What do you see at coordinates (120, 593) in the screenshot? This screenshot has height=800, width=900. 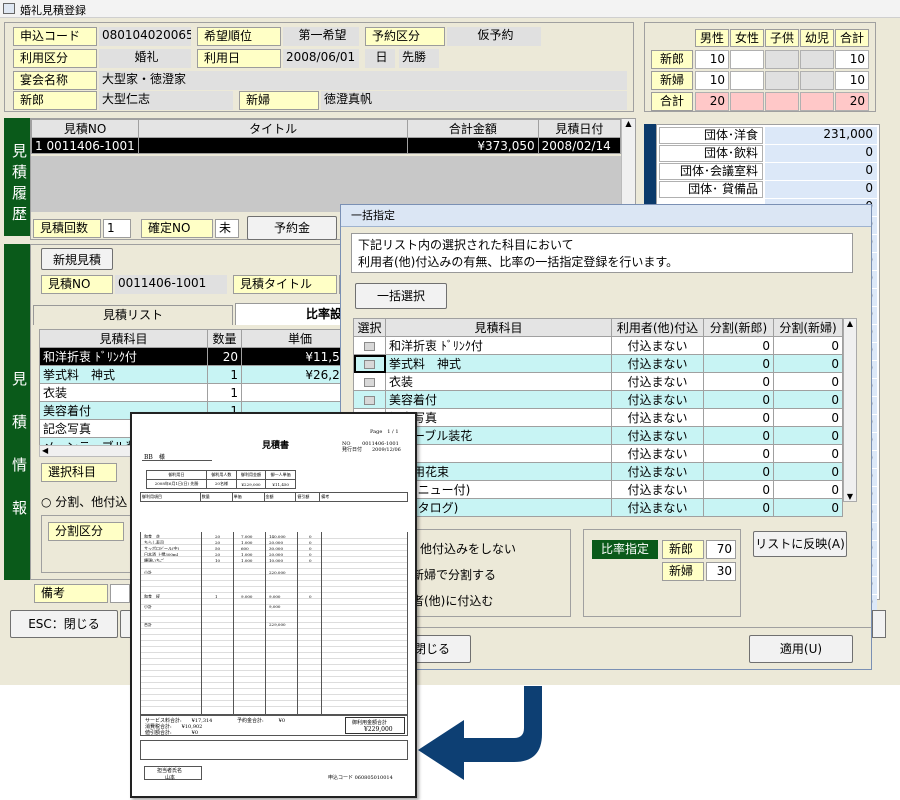 I see `note-input` at bounding box center [120, 593].